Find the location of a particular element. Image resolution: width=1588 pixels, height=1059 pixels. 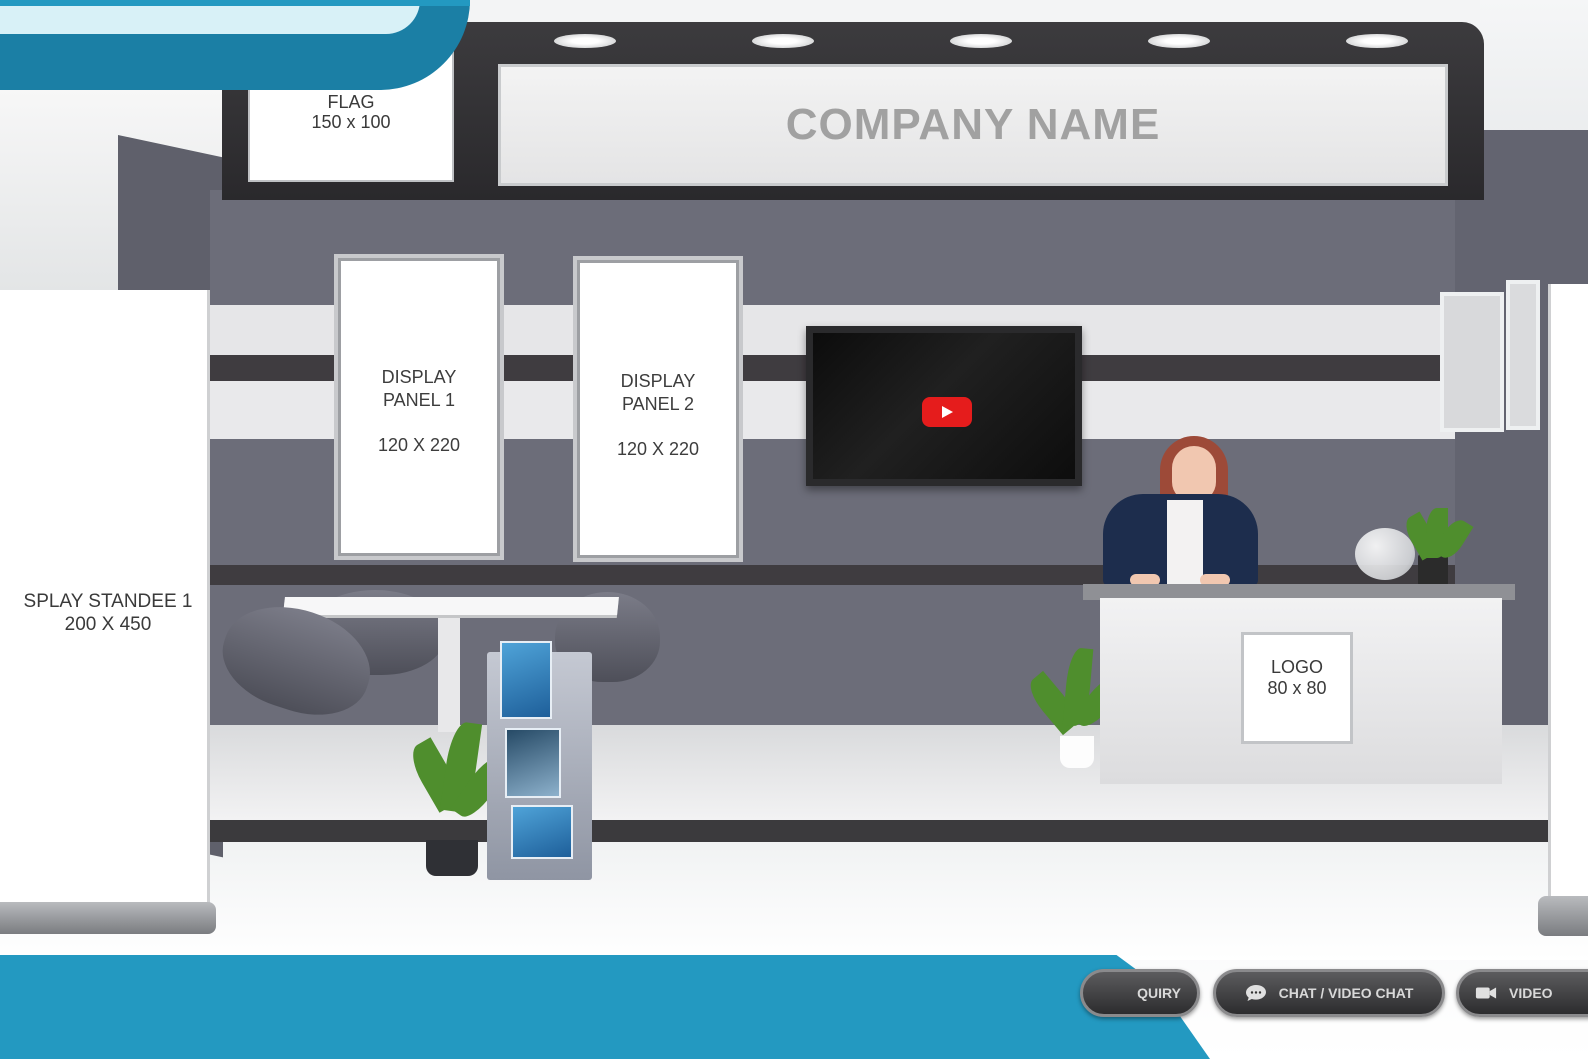

display-panel-2: DISPLAY PANEL 2 120 X 220 is located at coordinates (658, 409).